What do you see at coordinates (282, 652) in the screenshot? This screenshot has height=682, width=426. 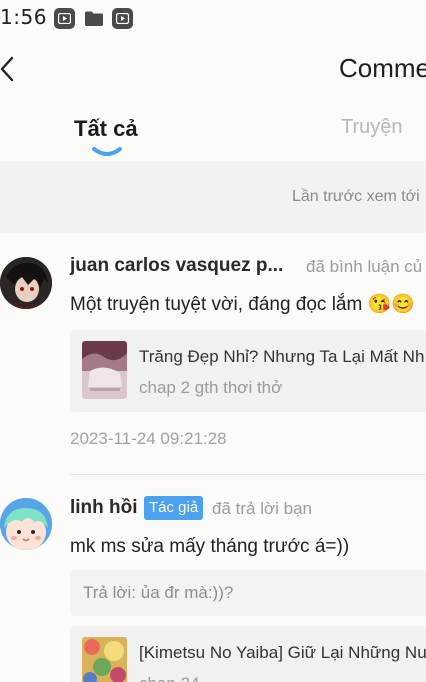 I see `story-title: [Kimetsu No Yaiba] Giữ Lại Những Nu` at bounding box center [282, 652].